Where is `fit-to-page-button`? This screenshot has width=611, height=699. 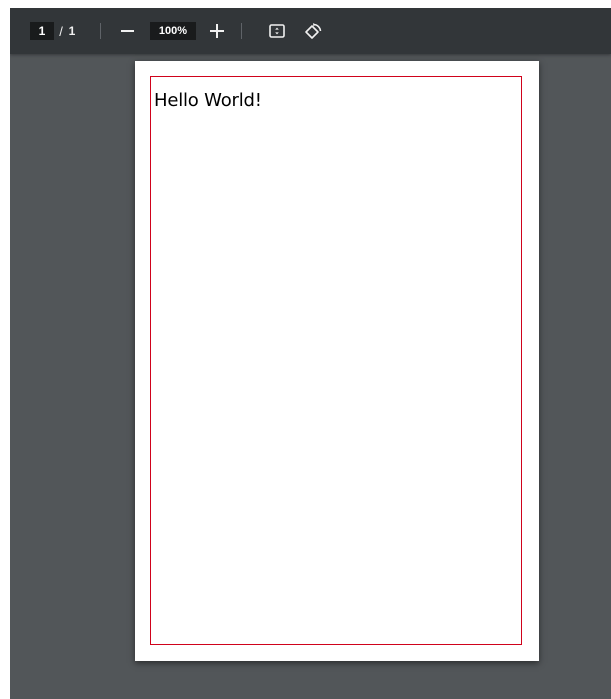 fit-to-page-button is located at coordinates (277, 31).